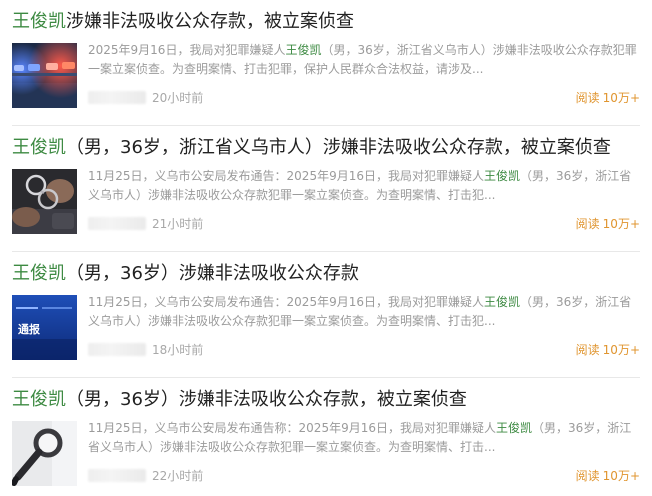 This screenshot has height=496, width=652. Describe the element at coordinates (364, 476) in the screenshot. I see `result-meta: 22小时前 阅读 10万+` at that location.